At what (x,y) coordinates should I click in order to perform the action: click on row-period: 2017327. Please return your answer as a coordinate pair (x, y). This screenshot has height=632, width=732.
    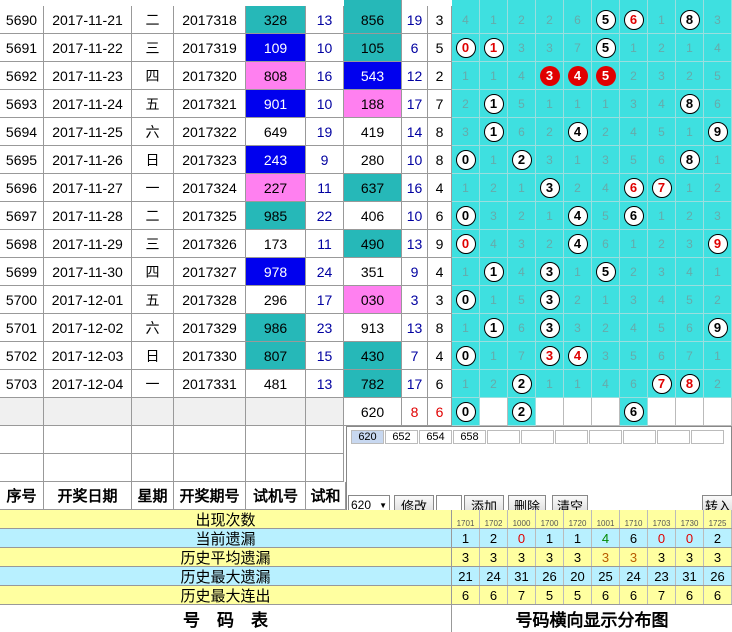
    Looking at the image, I should click on (210, 272).